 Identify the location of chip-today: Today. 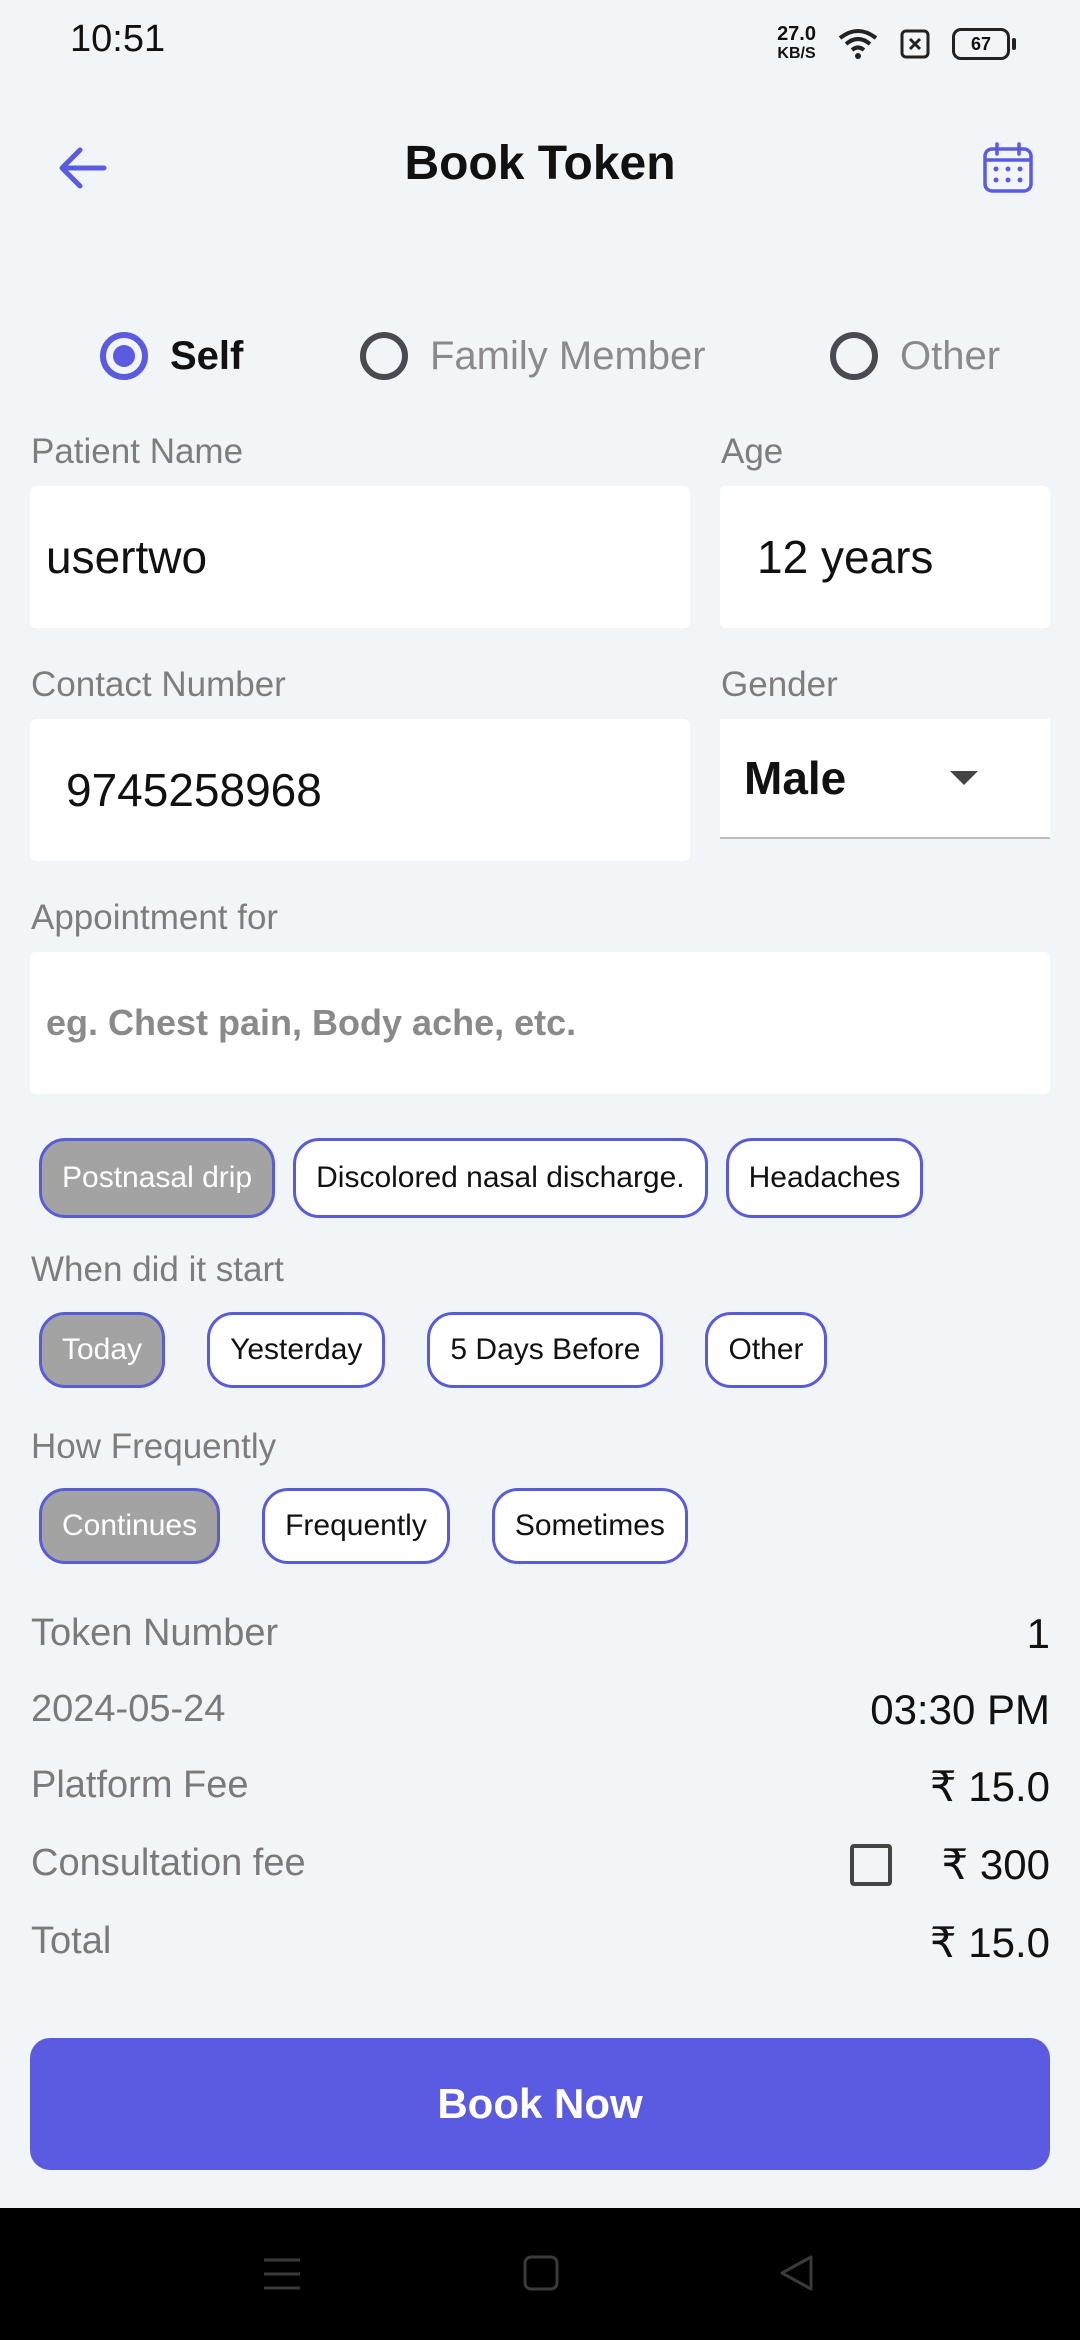
(102, 1350).